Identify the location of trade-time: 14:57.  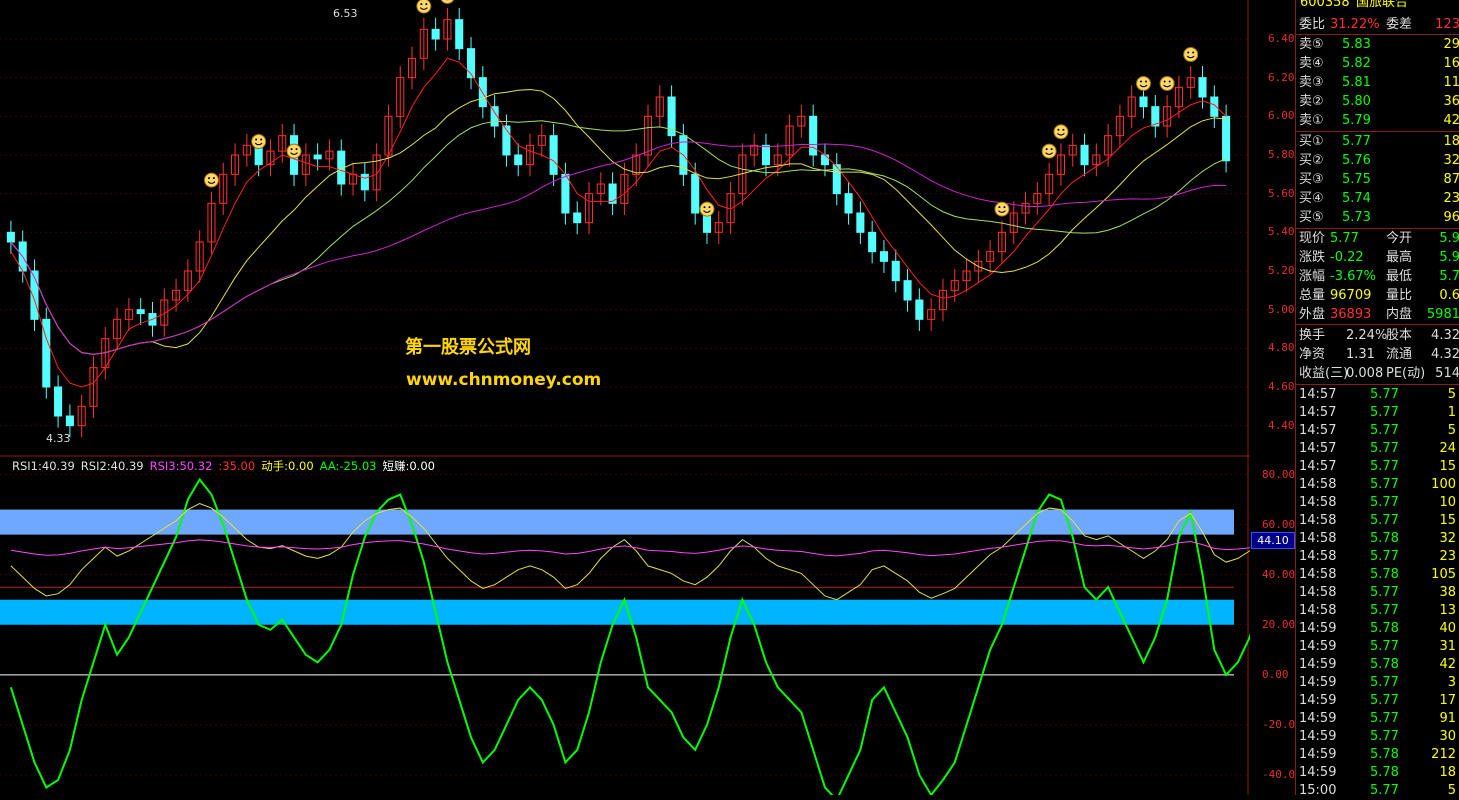
(1318, 430).